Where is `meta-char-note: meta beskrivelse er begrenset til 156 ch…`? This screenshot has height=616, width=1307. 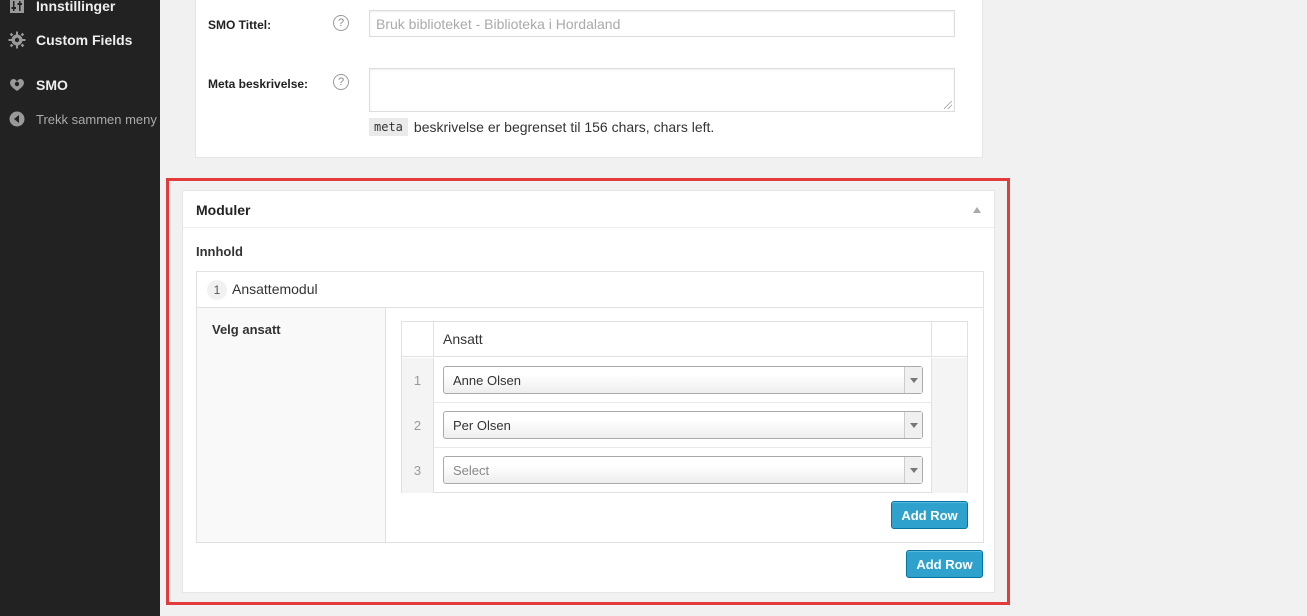
meta-char-note: meta beskrivelse er begrenset til 156 ch… is located at coordinates (541, 127).